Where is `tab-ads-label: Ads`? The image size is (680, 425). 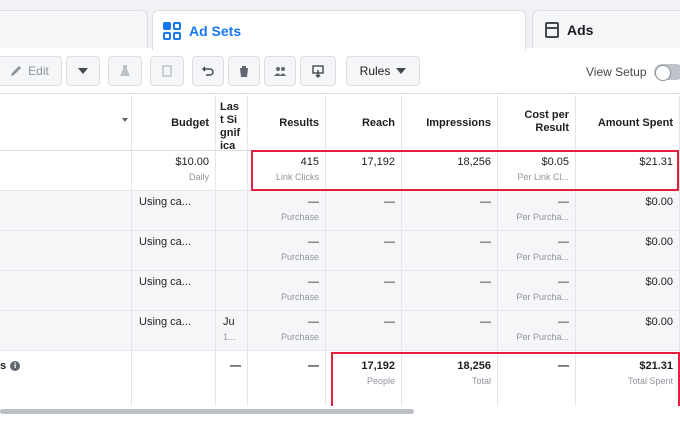
tab-ads-label: Ads is located at coordinates (580, 29).